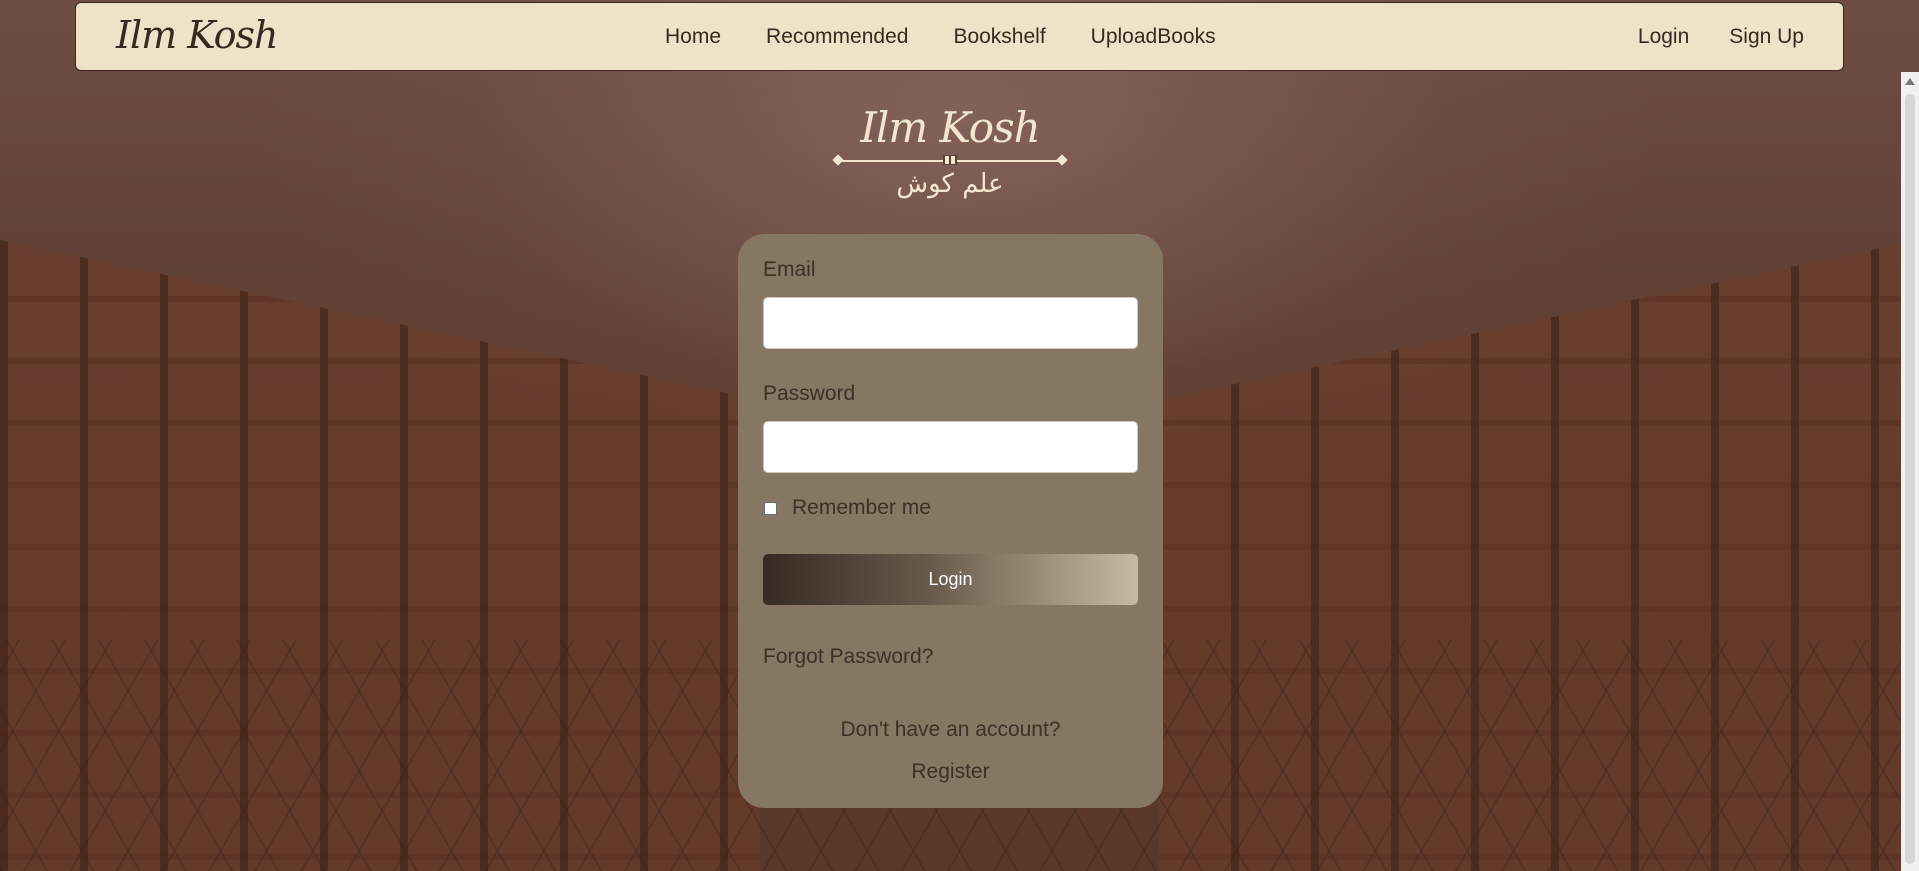  I want to click on remember-me-checkbox, so click(770, 508).